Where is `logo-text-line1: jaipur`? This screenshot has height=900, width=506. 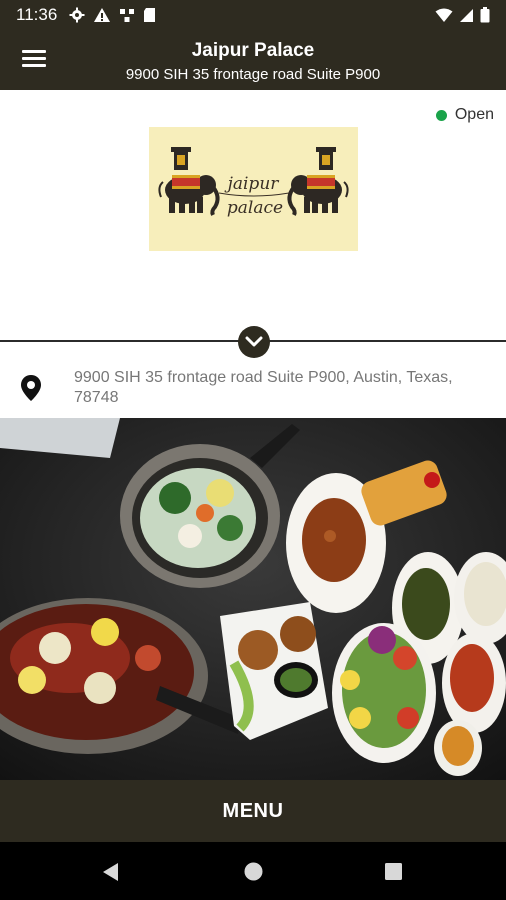
logo-text-line1: jaipur is located at coordinates (252, 184).